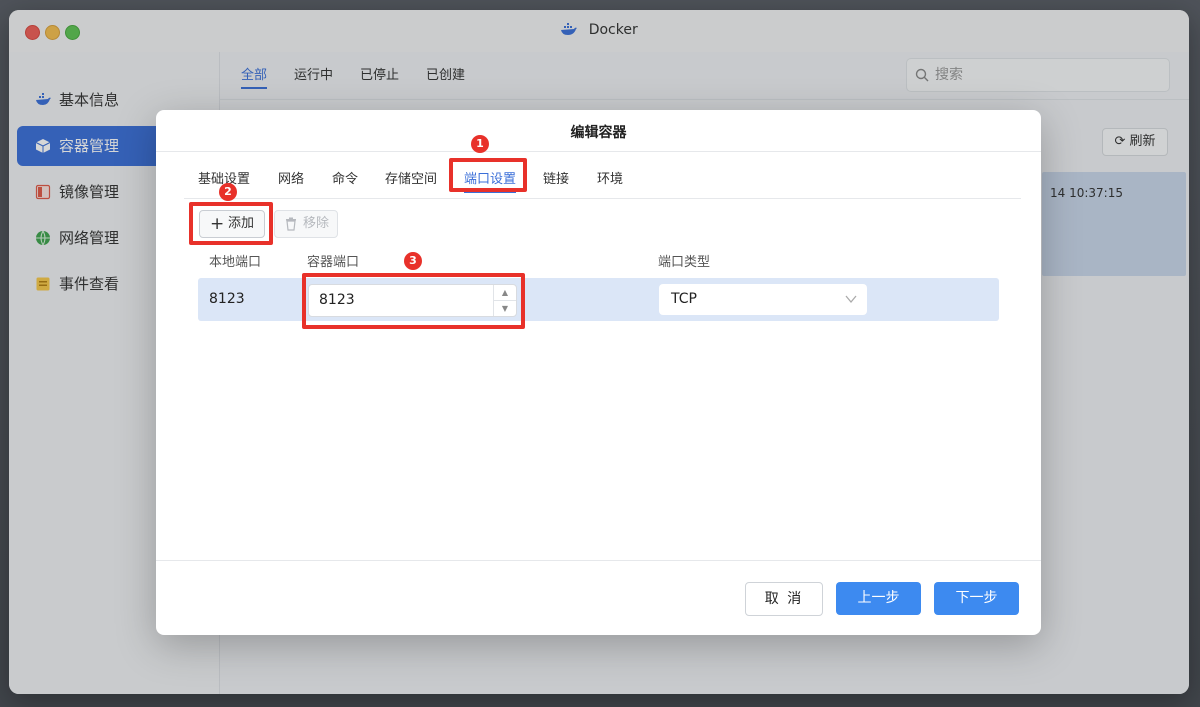 Image resolution: width=1200 pixels, height=707 pixels. What do you see at coordinates (784, 599) in the screenshot?
I see `cancel-button: 取 消` at bounding box center [784, 599].